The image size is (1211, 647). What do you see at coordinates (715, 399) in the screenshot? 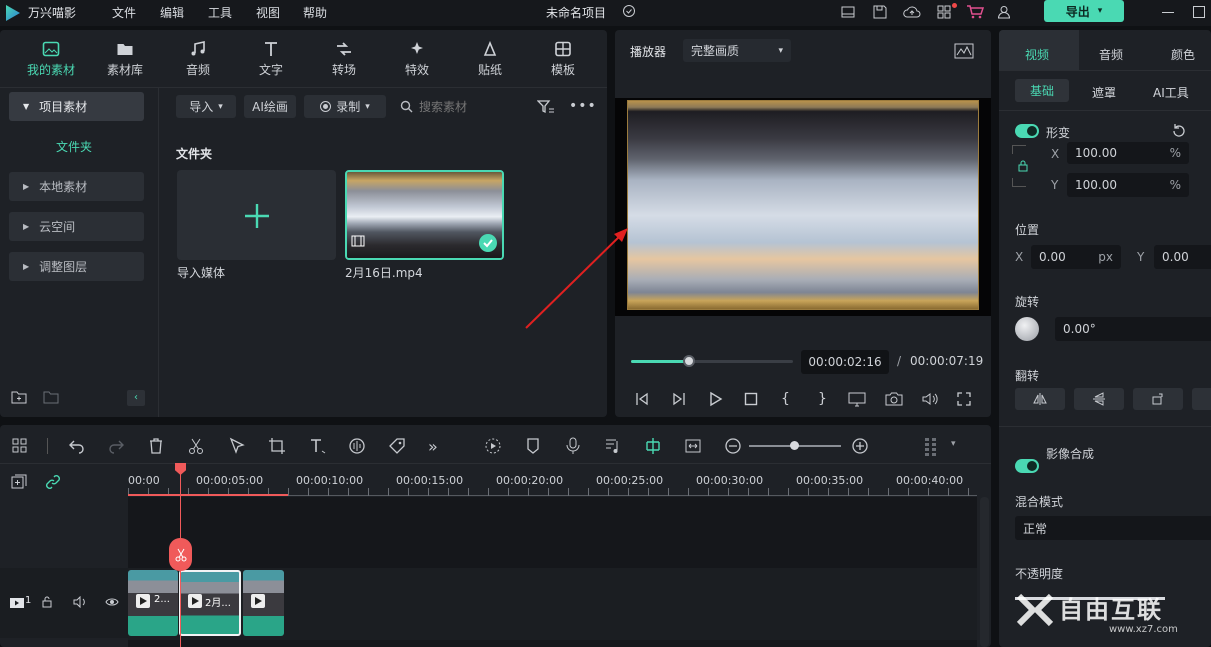
I see `play-icon` at bounding box center [715, 399].